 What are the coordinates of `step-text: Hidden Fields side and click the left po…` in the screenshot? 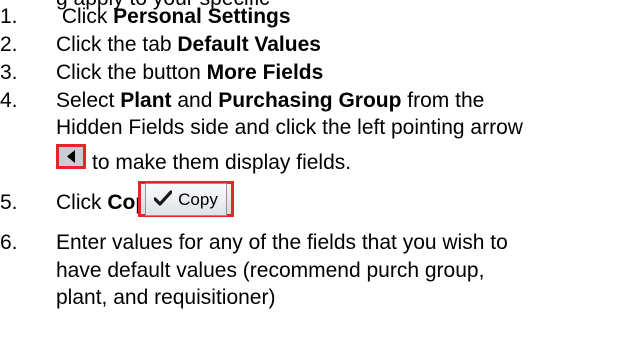 It's located at (289, 127).